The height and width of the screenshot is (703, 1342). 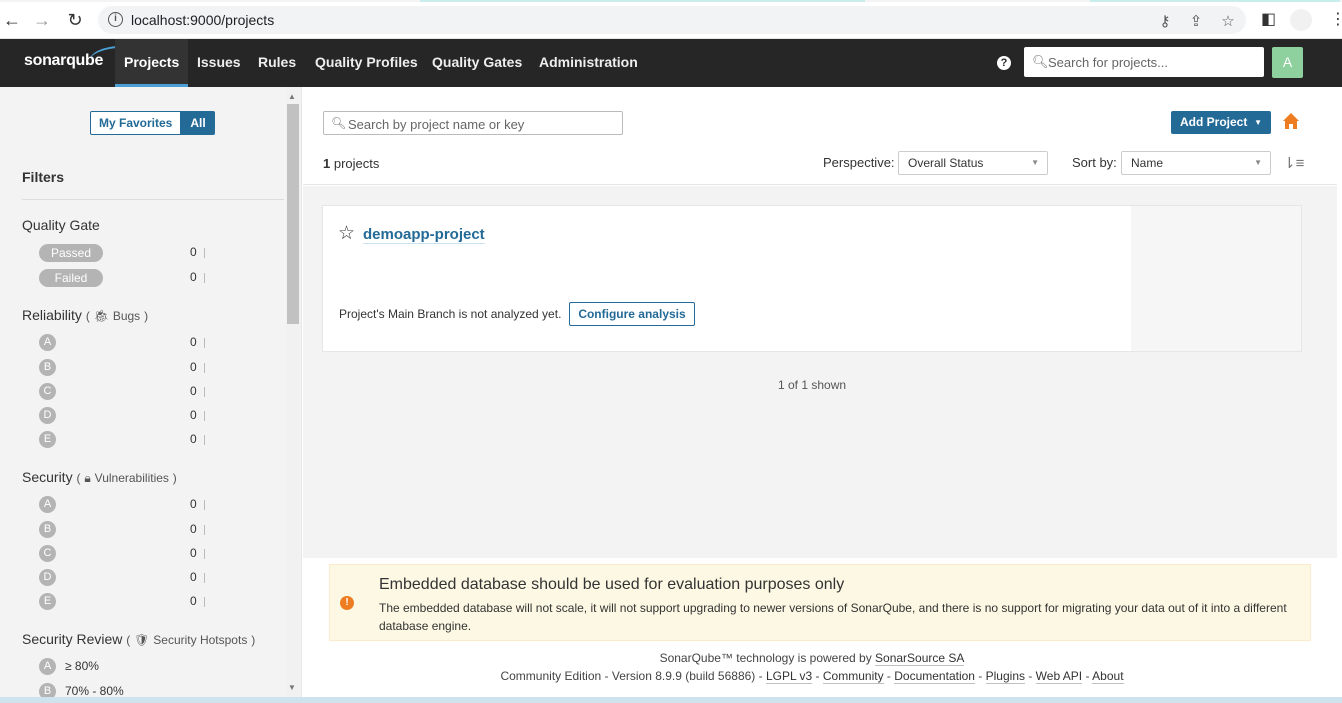 I want to click on footer-version: Version 8.9.9 (build 56886), so click(x=683, y=676).